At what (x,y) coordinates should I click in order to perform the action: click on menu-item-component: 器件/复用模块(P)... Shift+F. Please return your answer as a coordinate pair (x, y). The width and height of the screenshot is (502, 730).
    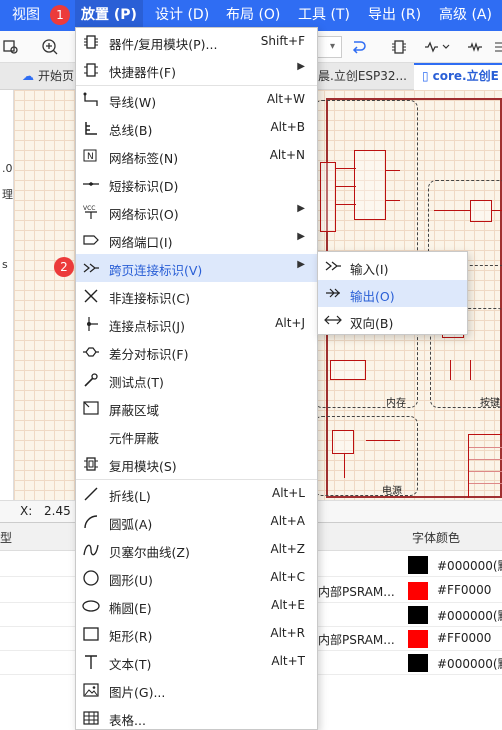
    Looking at the image, I should click on (196, 42).